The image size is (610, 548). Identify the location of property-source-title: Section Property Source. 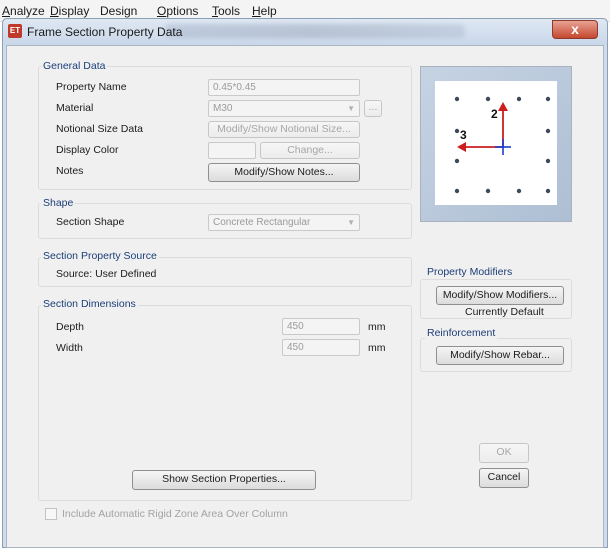
(100, 256).